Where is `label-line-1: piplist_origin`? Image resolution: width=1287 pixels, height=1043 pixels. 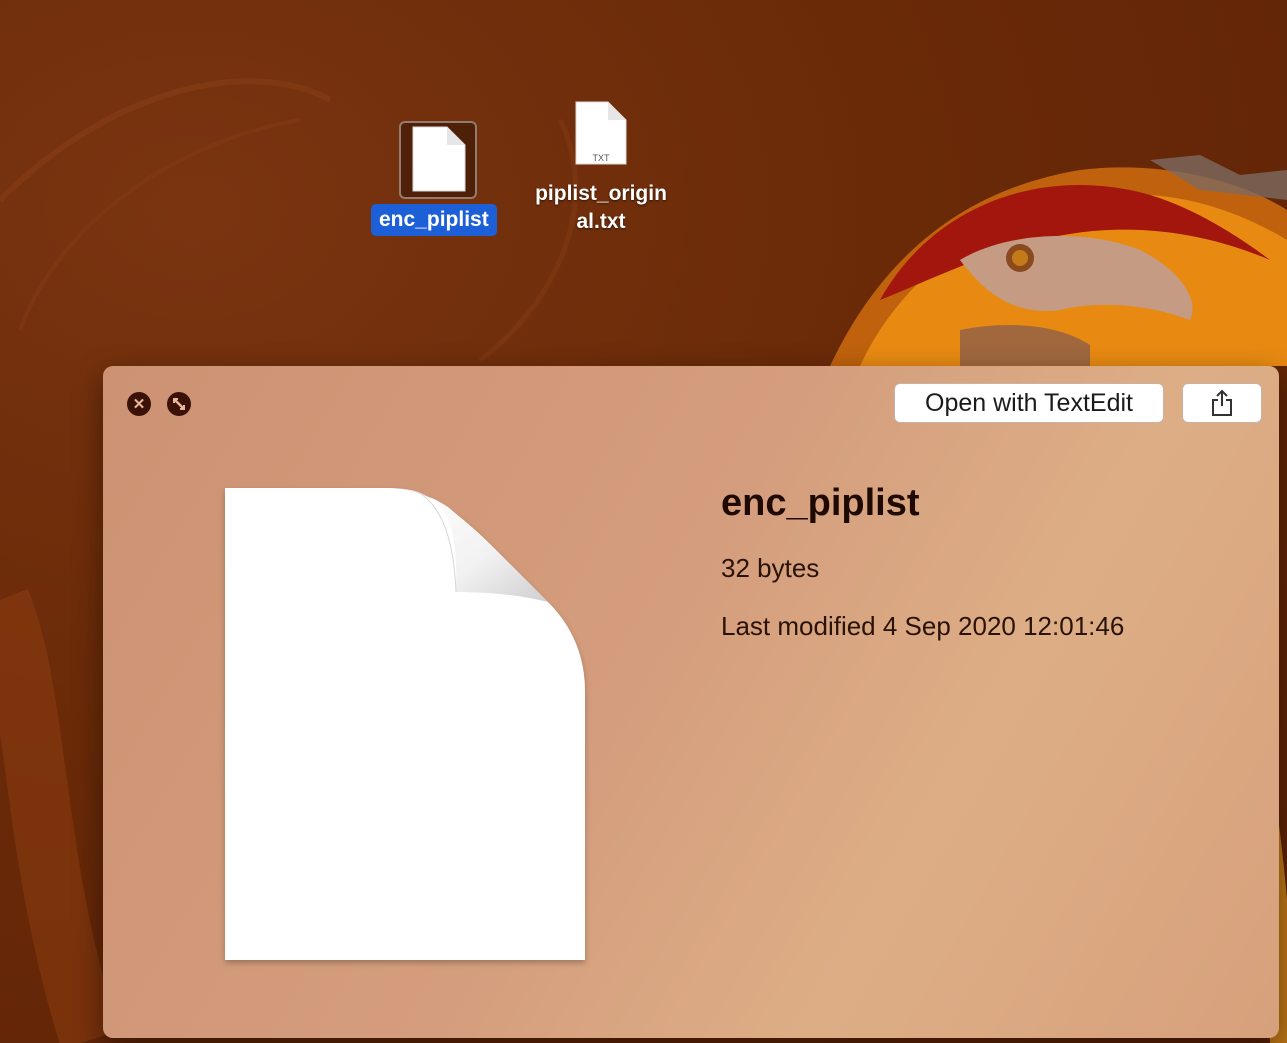
label-line-1: piplist_origin is located at coordinates (601, 193).